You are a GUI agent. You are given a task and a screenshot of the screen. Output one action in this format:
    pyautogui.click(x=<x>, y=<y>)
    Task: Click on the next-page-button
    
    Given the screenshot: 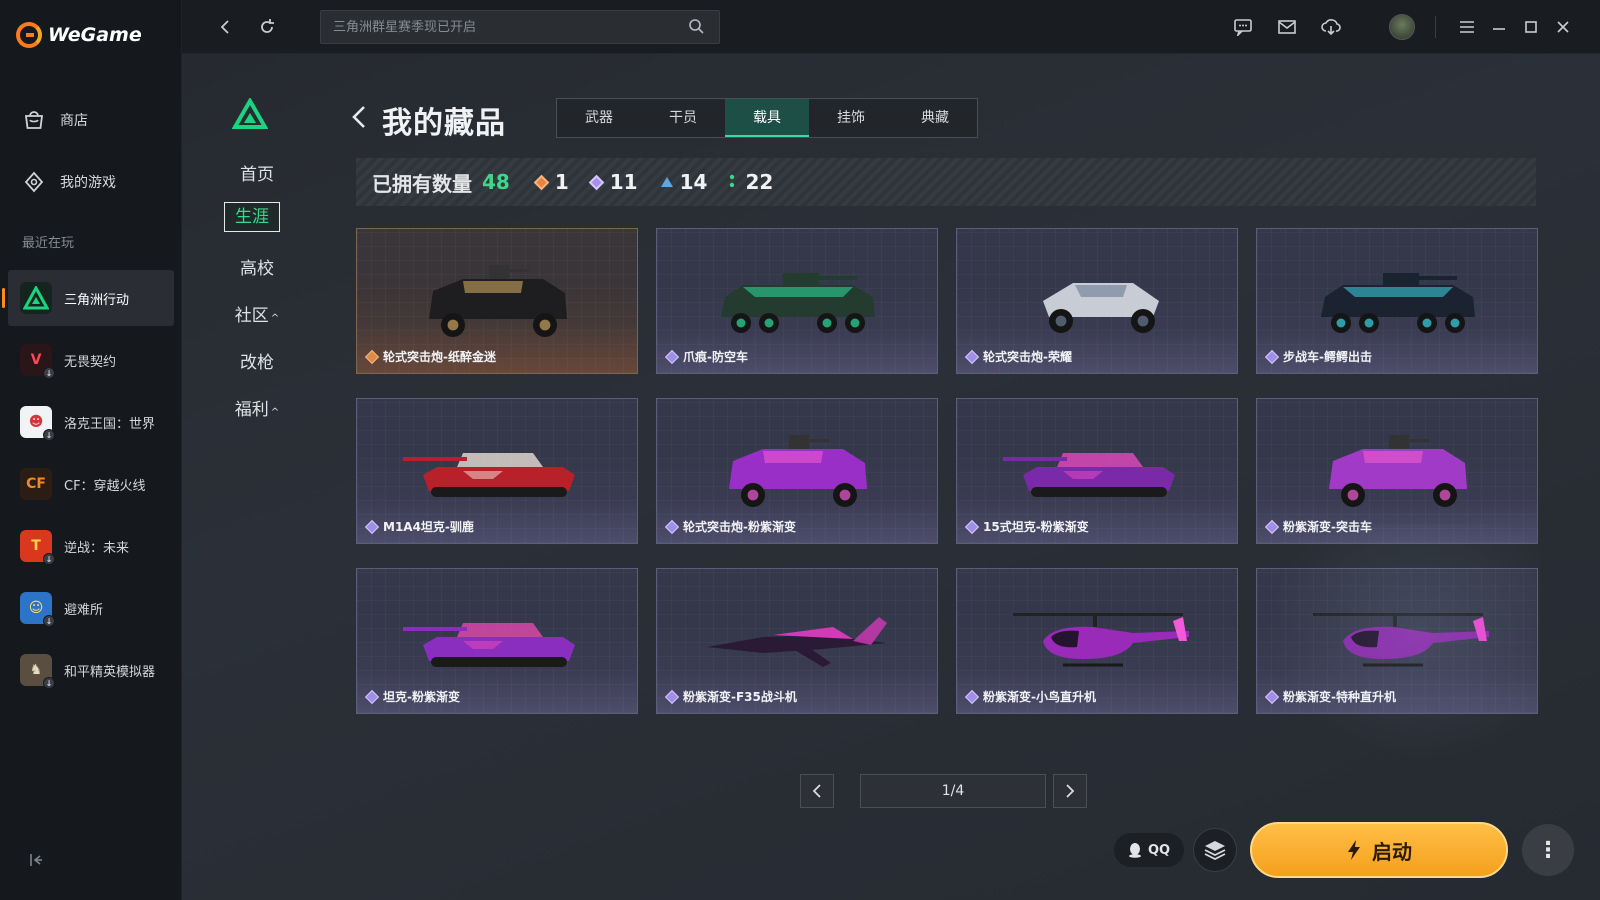 What is the action you would take?
    pyautogui.click(x=1070, y=791)
    